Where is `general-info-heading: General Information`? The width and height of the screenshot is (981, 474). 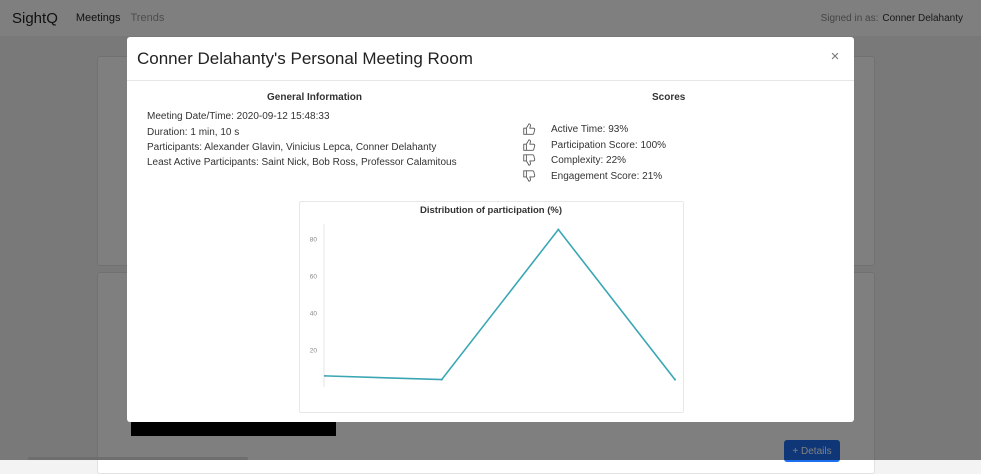 general-info-heading: General Information is located at coordinates (315, 97).